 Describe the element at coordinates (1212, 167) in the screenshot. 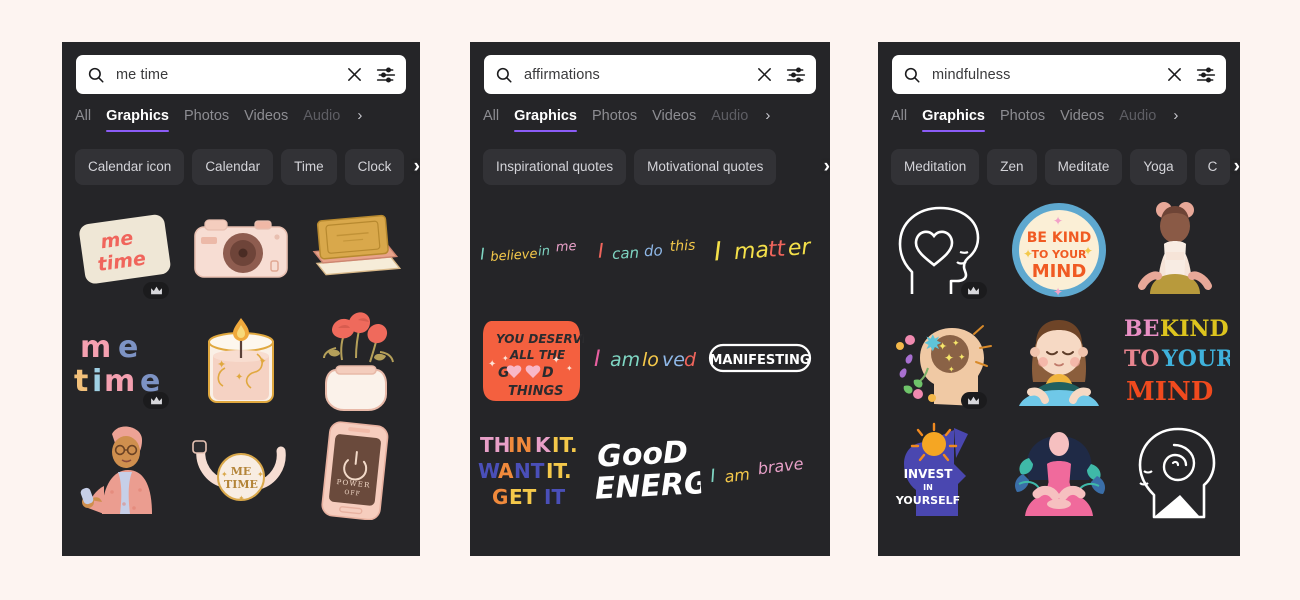

I see `chip-truncated: C` at that location.